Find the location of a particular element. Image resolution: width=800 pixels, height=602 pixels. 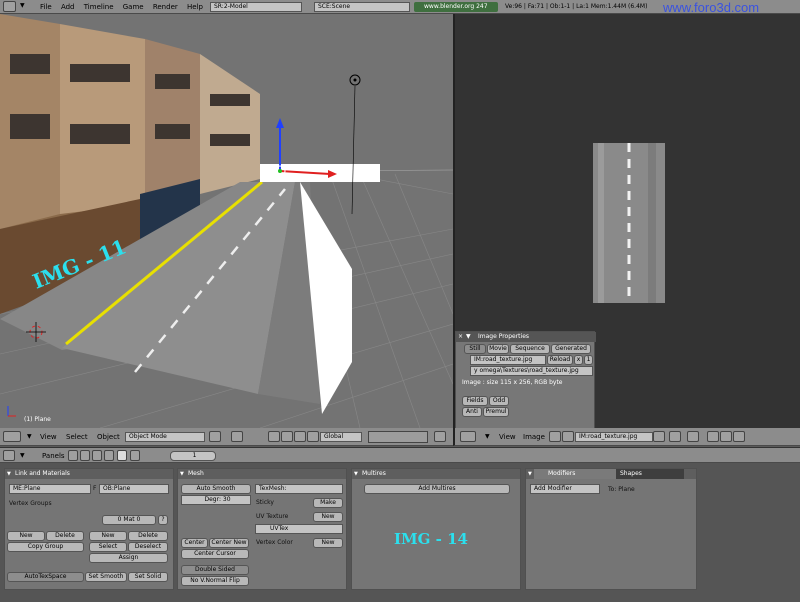

pivot-icon is located at coordinates (237, 436).